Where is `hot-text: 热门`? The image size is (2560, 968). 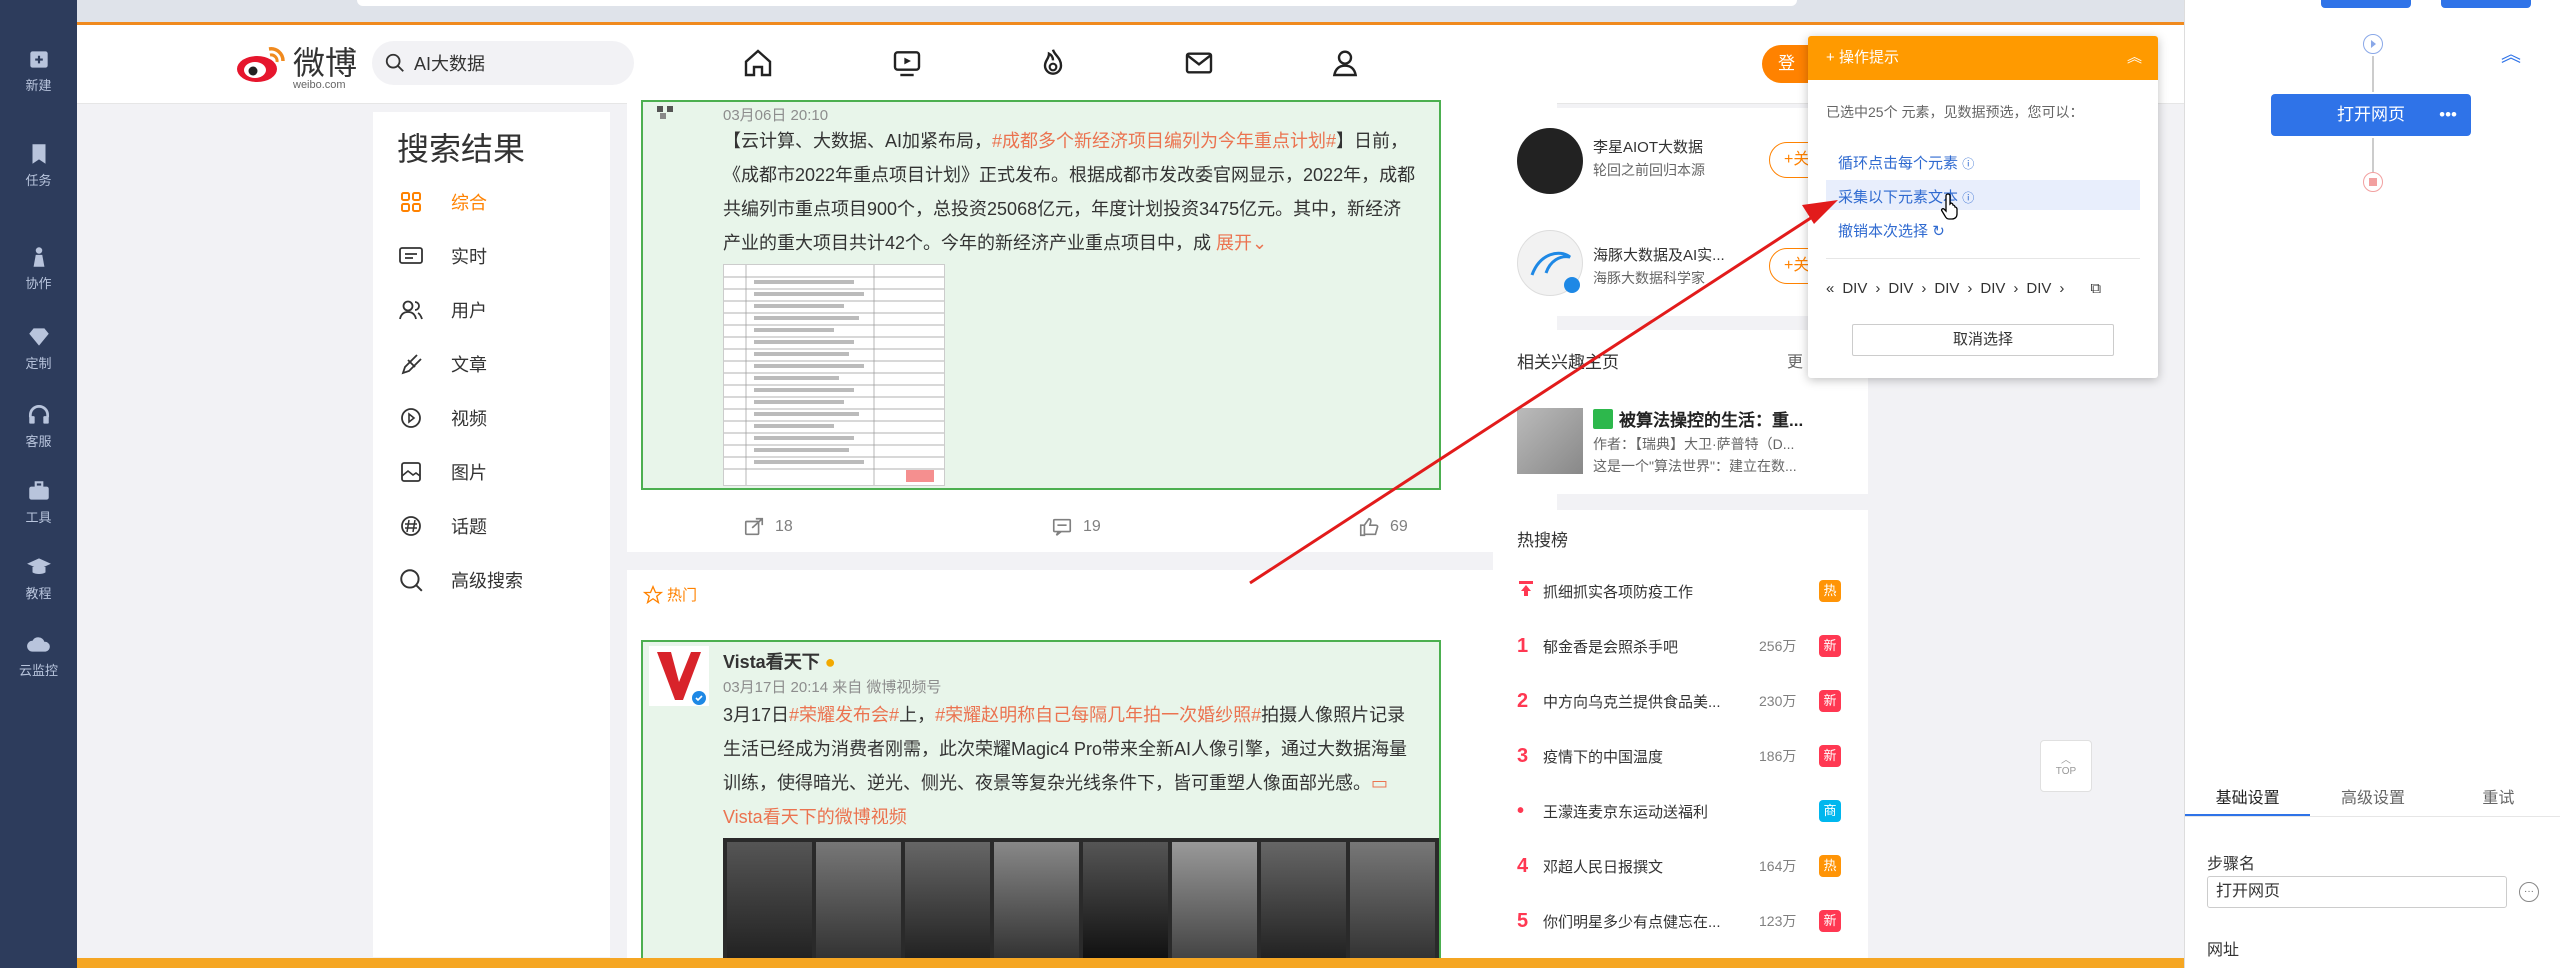 hot-text: 热门 is located at coordinates (682, 595).